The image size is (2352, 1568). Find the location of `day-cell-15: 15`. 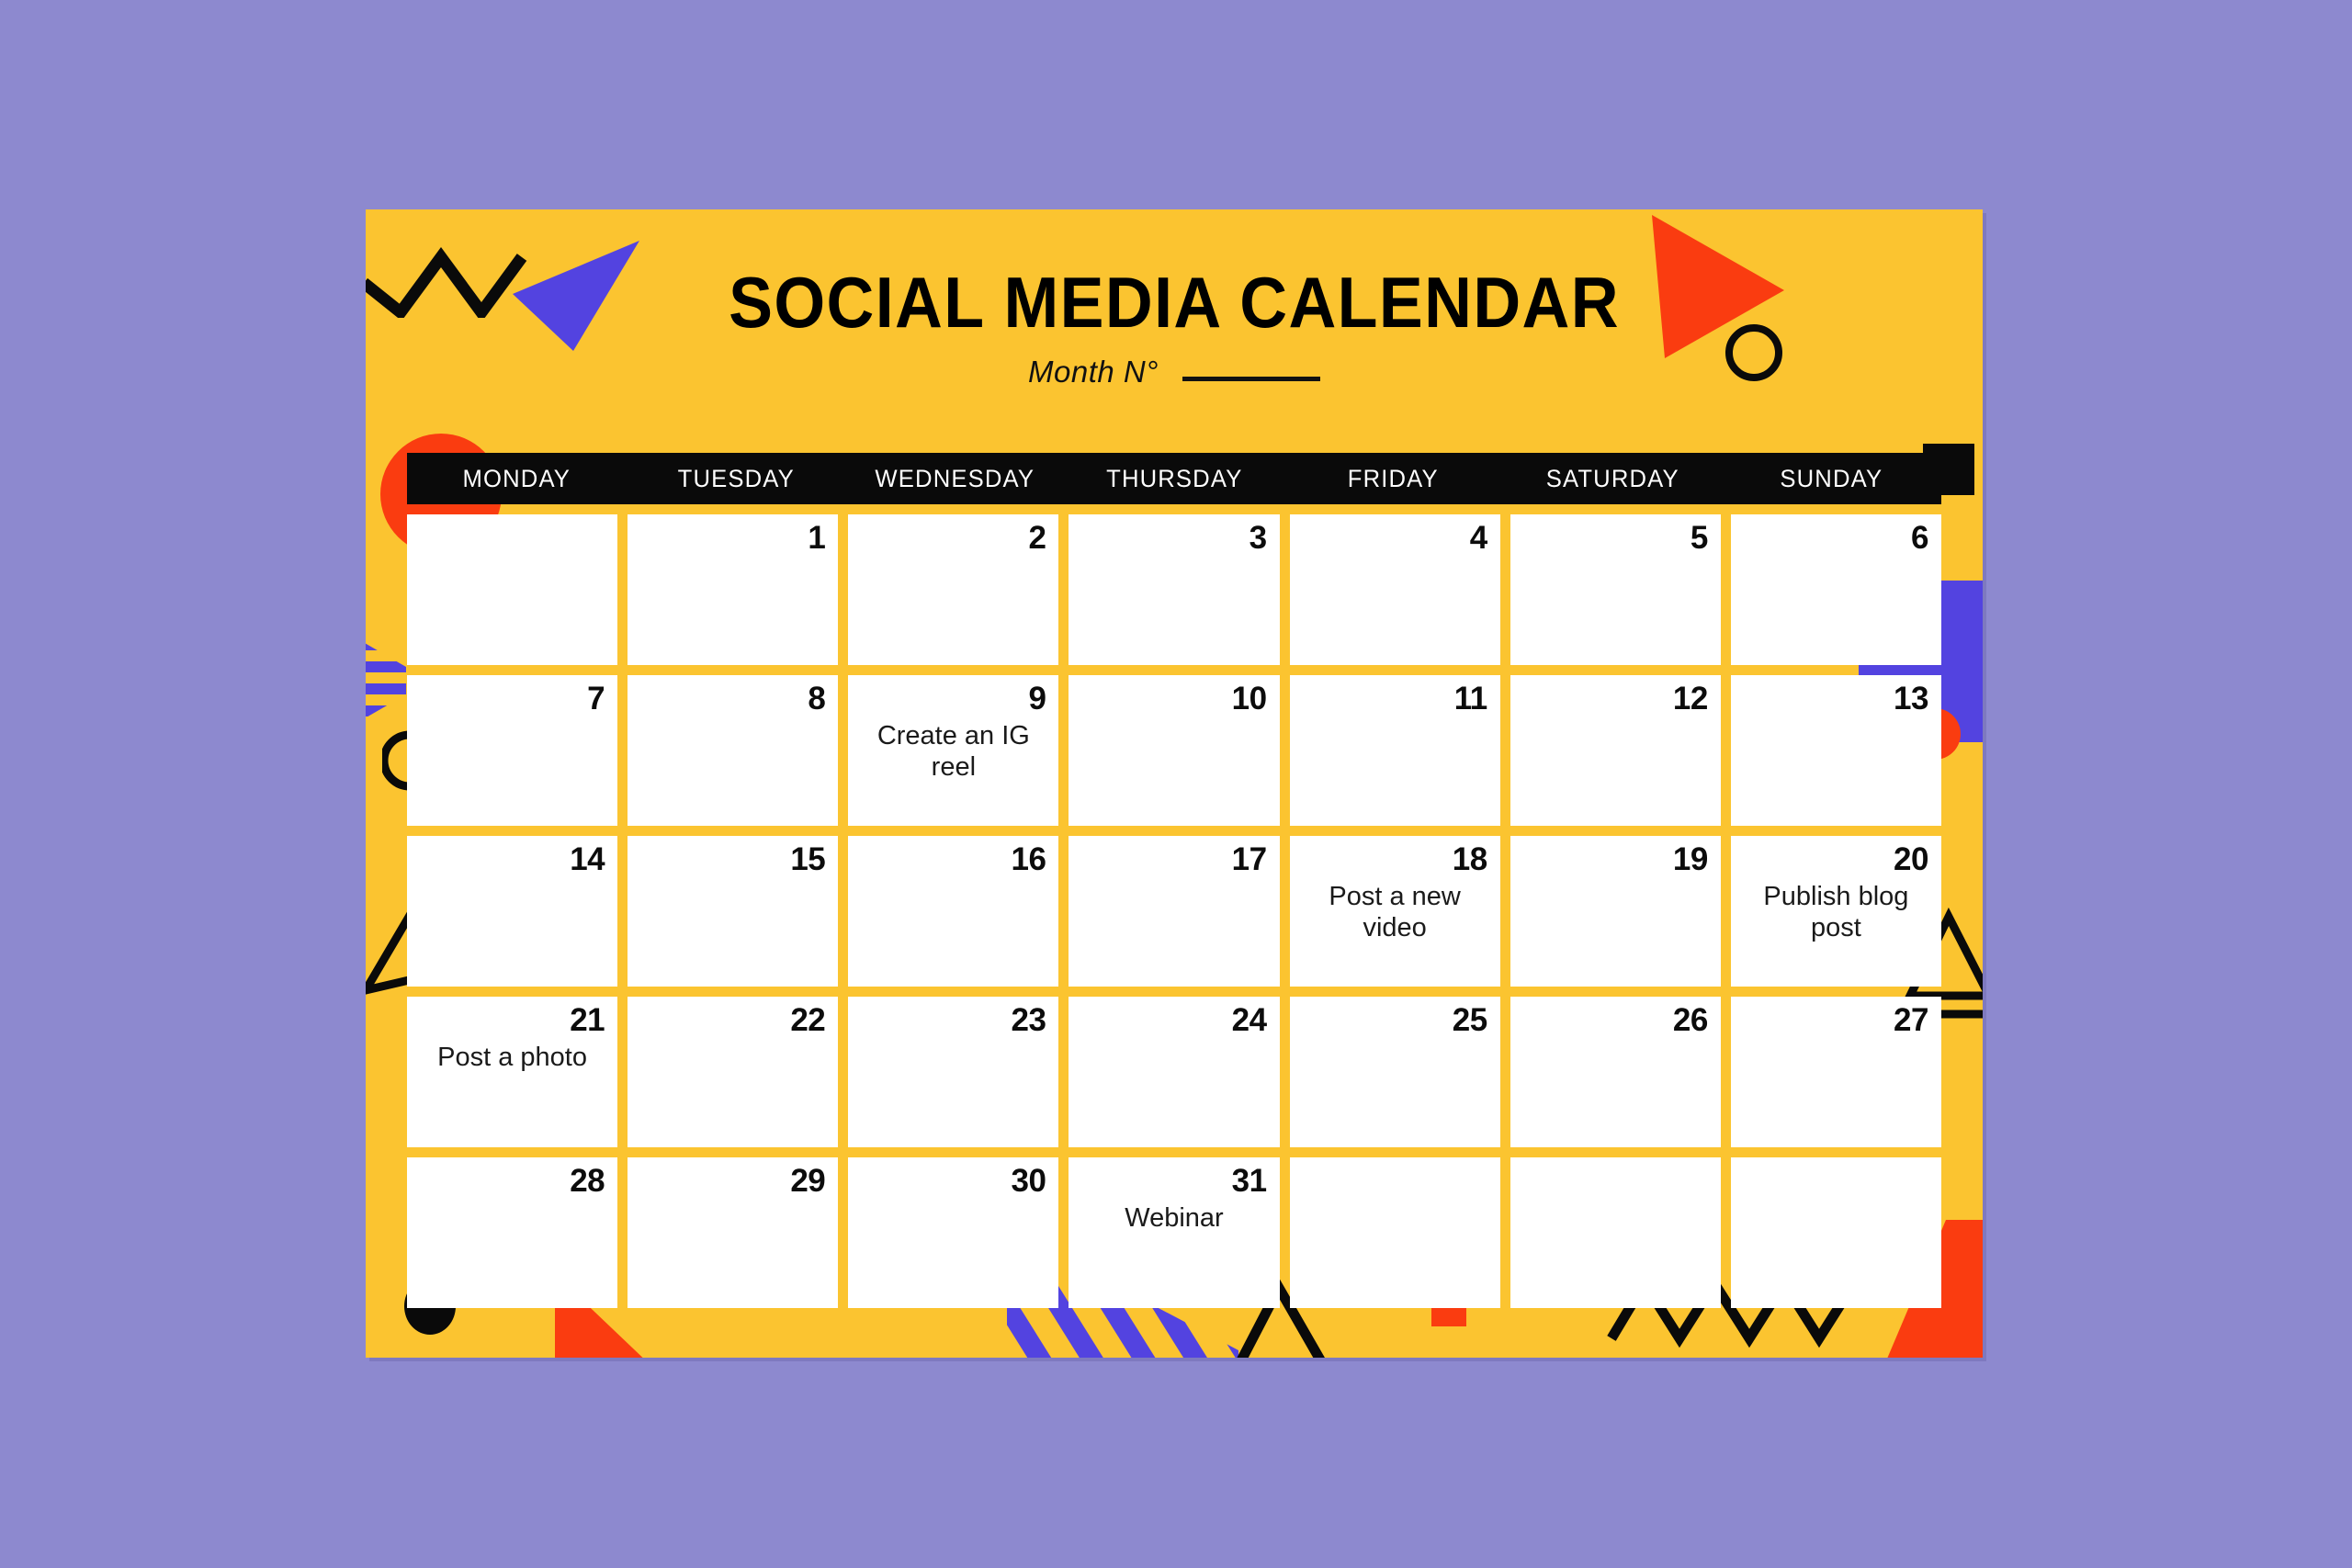

day-cell-15: 15 is located at coordinates (733, 912).